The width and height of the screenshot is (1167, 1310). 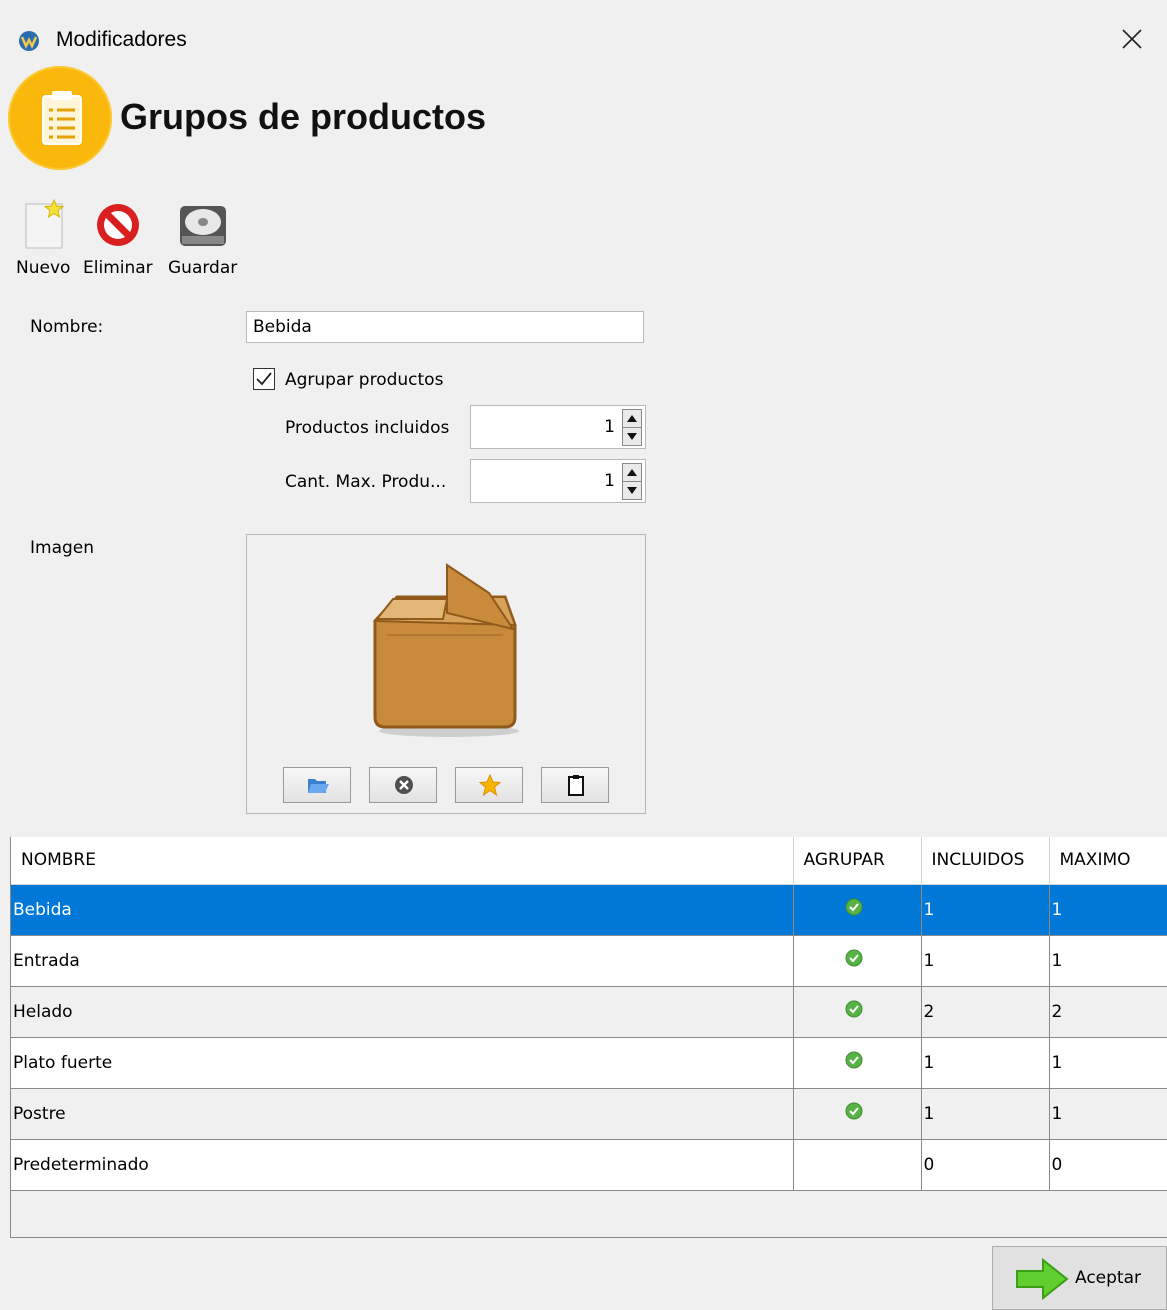 I want to click on save-button: Guardar, so click(x=208, y=241).